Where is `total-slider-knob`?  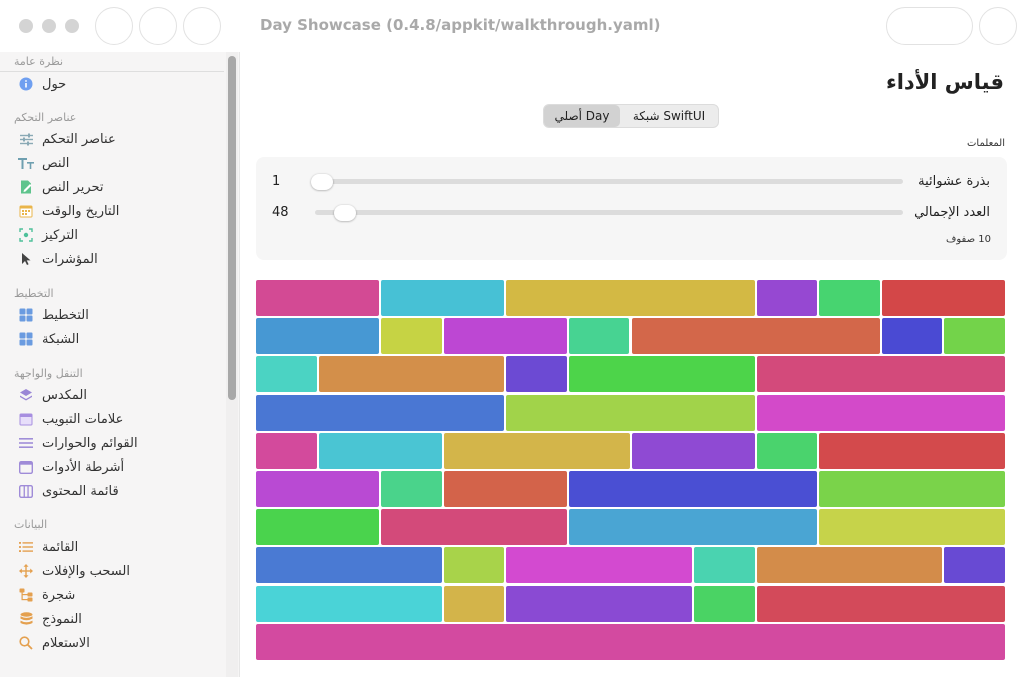 total-slider-knob is located at coordinates (344, 212).